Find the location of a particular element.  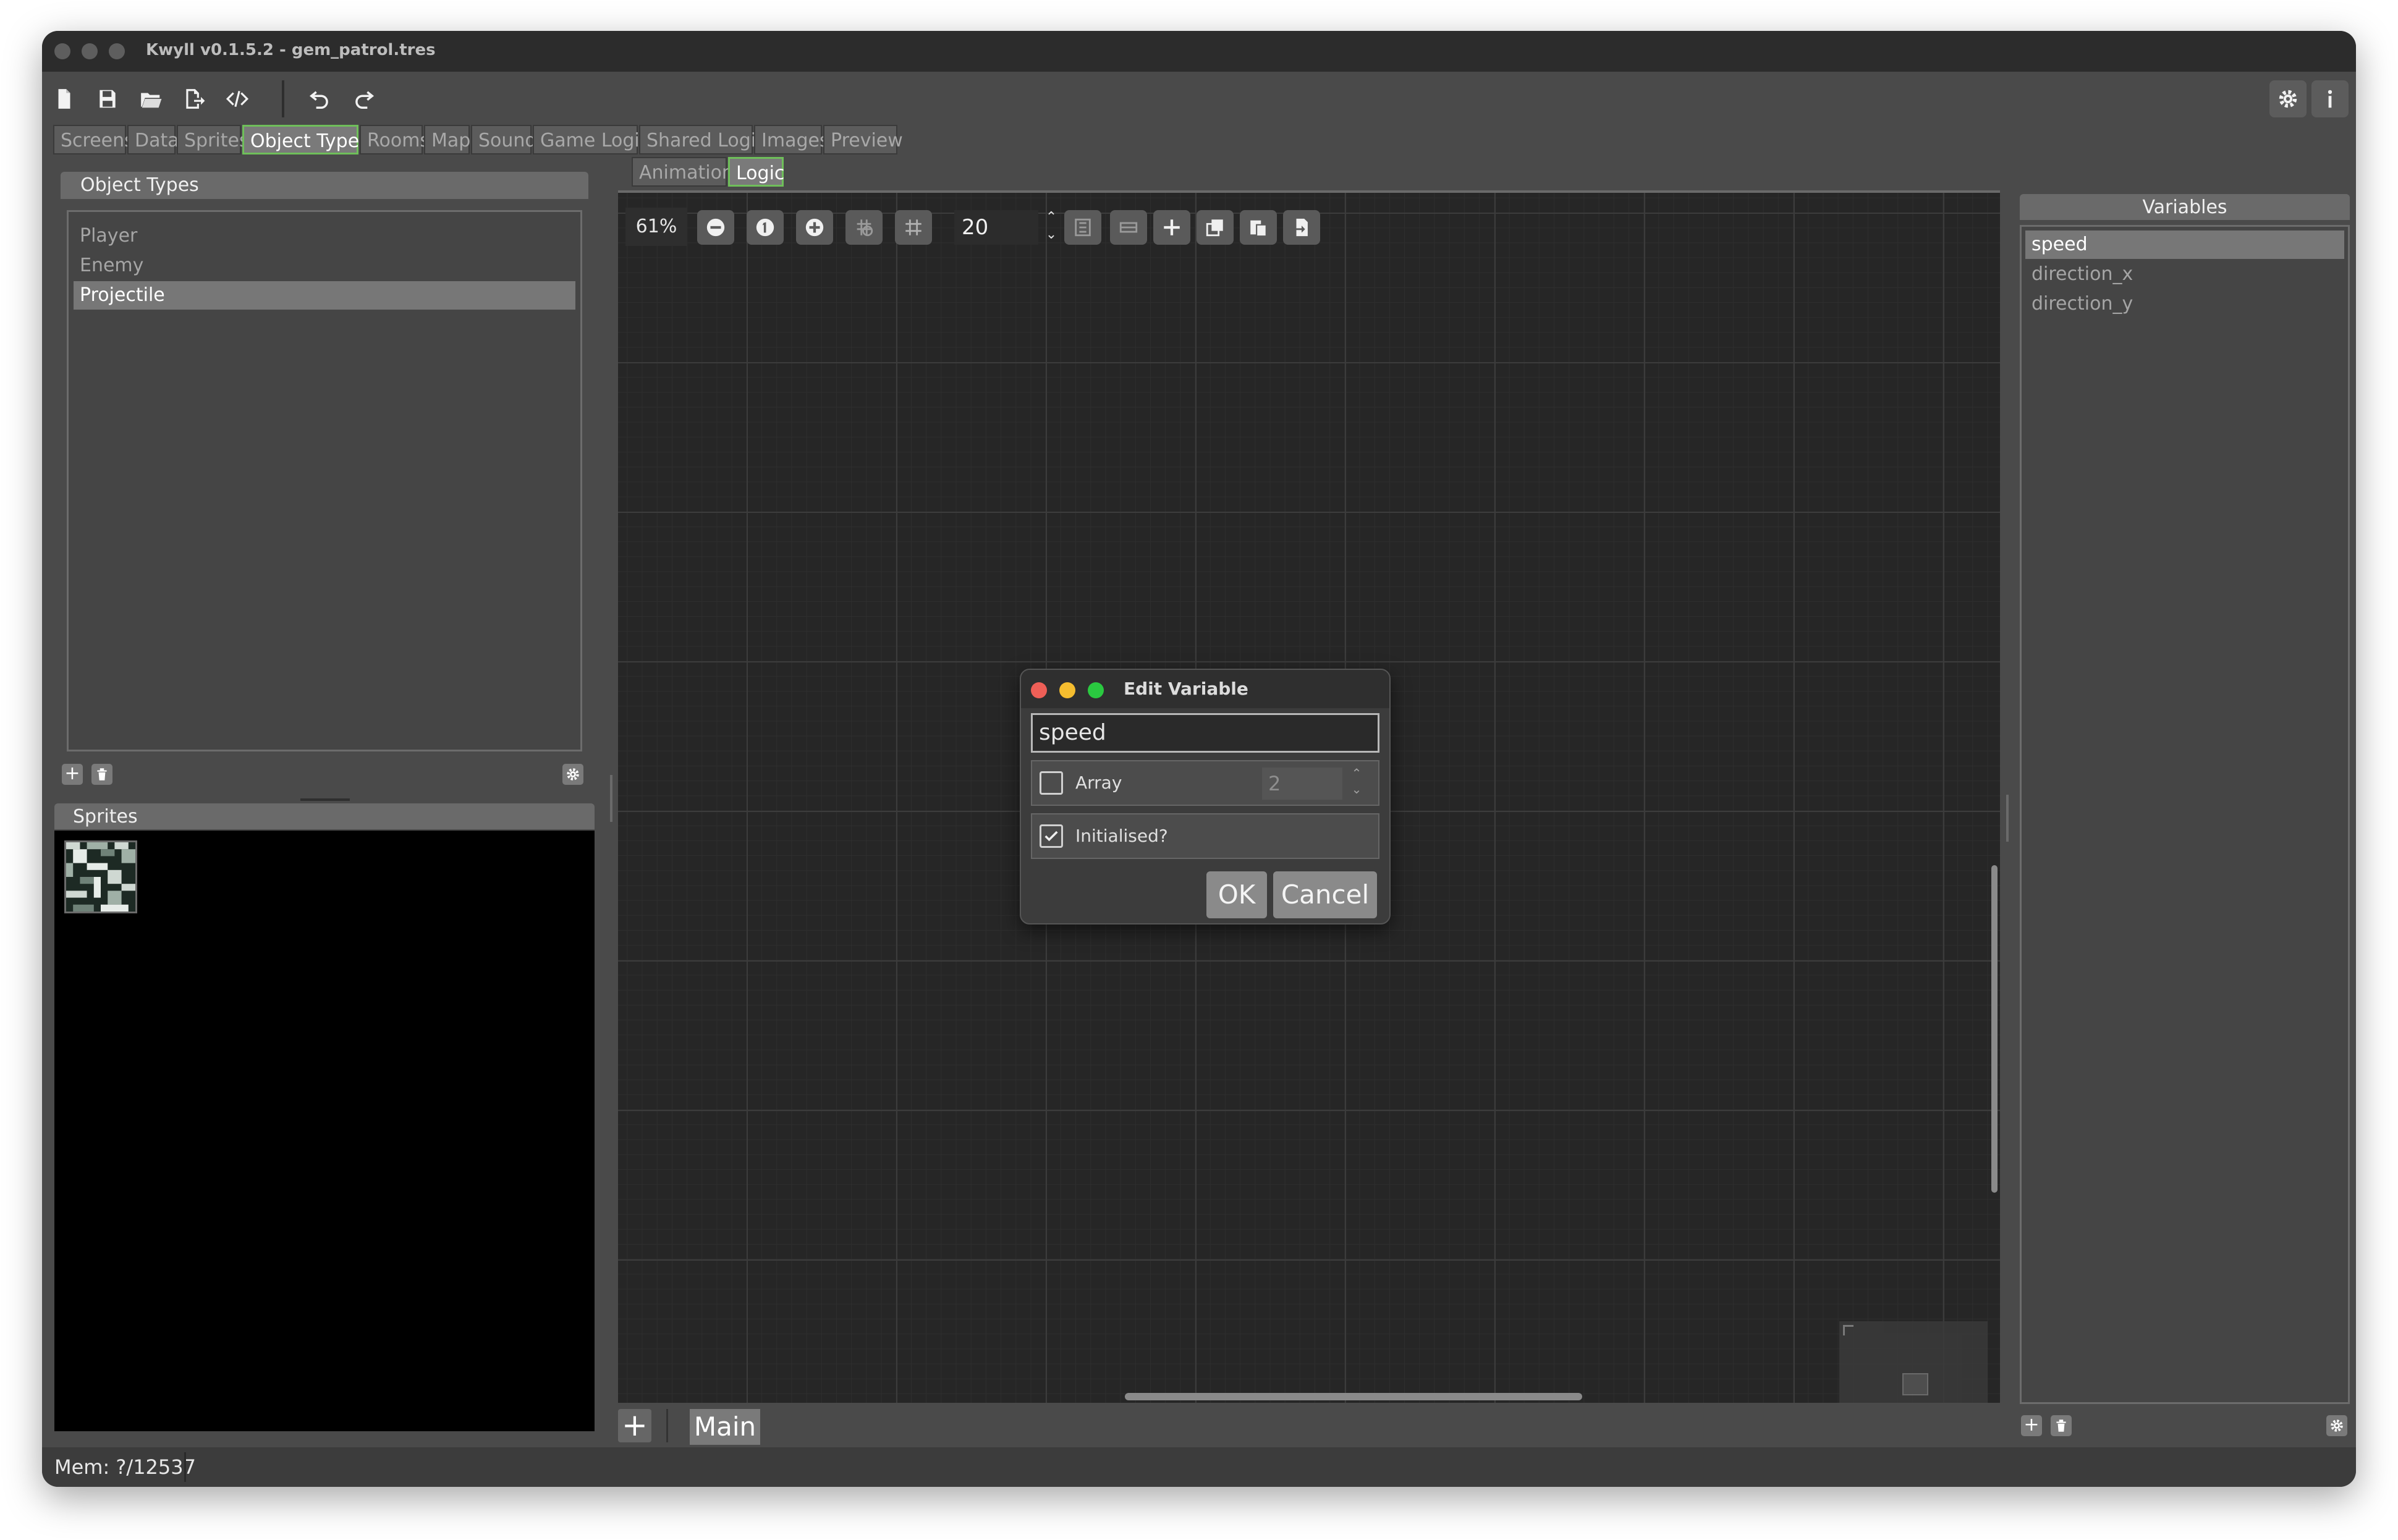

sprites-header: Sprites is located at coordinates (324, 816).